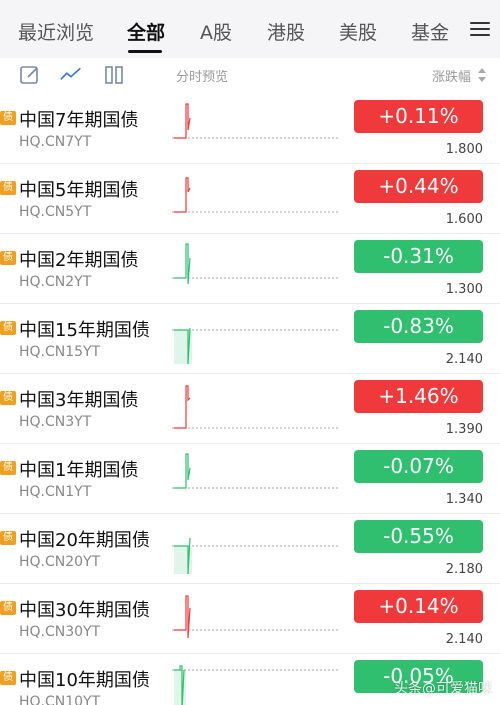 The width and height of the screenshot is (500, 705). What do you see at coordinates (451, 75) in the screenshot?
I see `sort-by-change-label: 涨跌幅` at bounding box center [451, 75].